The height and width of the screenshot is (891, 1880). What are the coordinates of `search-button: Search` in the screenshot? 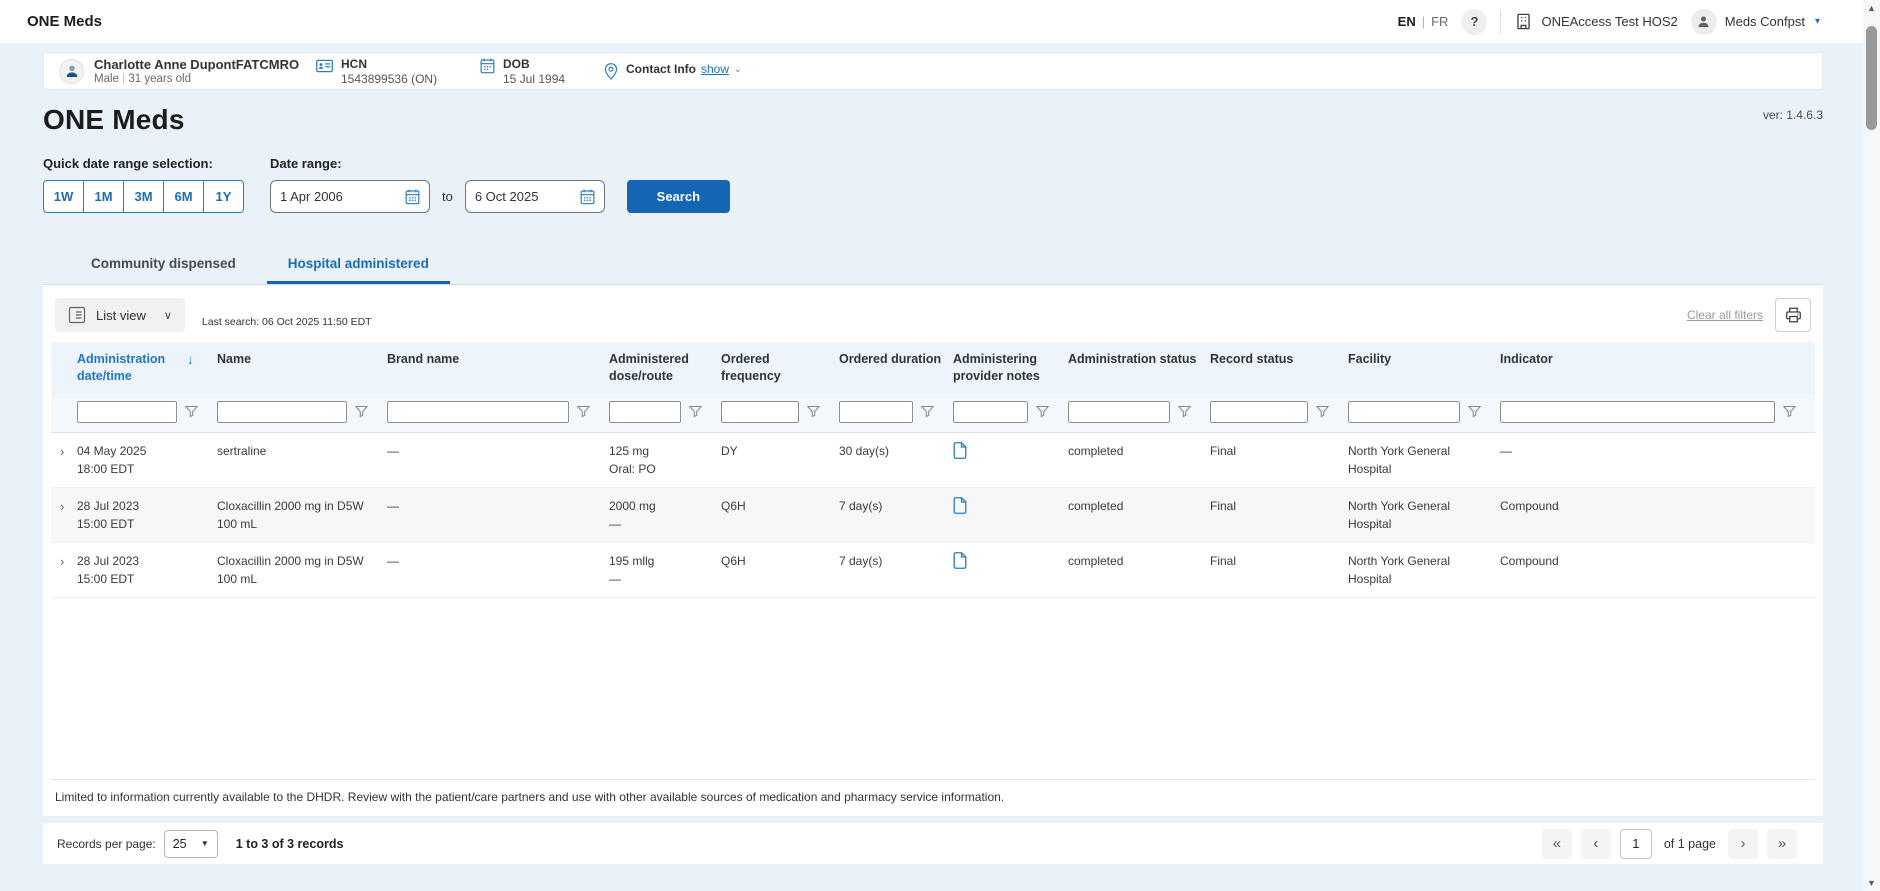 It's located at (678, 196).